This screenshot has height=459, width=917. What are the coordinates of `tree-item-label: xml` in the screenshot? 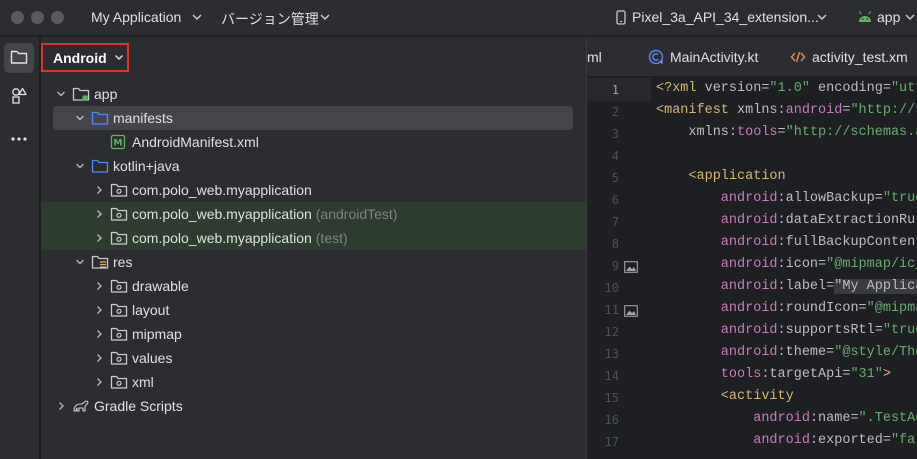 It's located at (143, 382).